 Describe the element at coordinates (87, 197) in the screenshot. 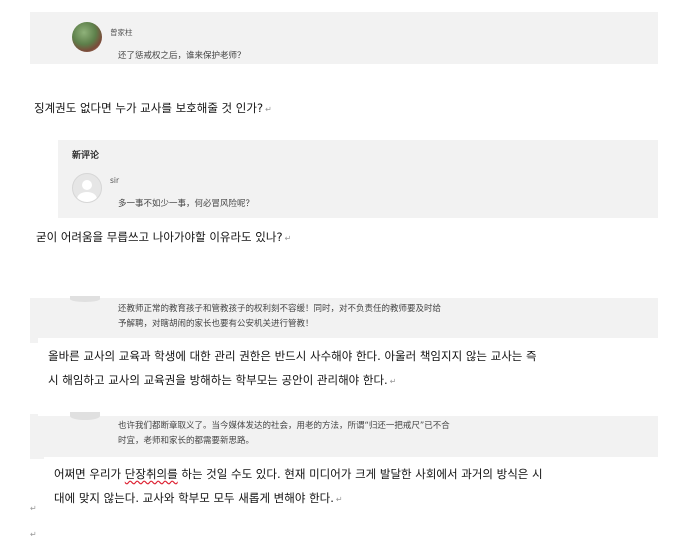

I see `avatar-body-shape` at that location.